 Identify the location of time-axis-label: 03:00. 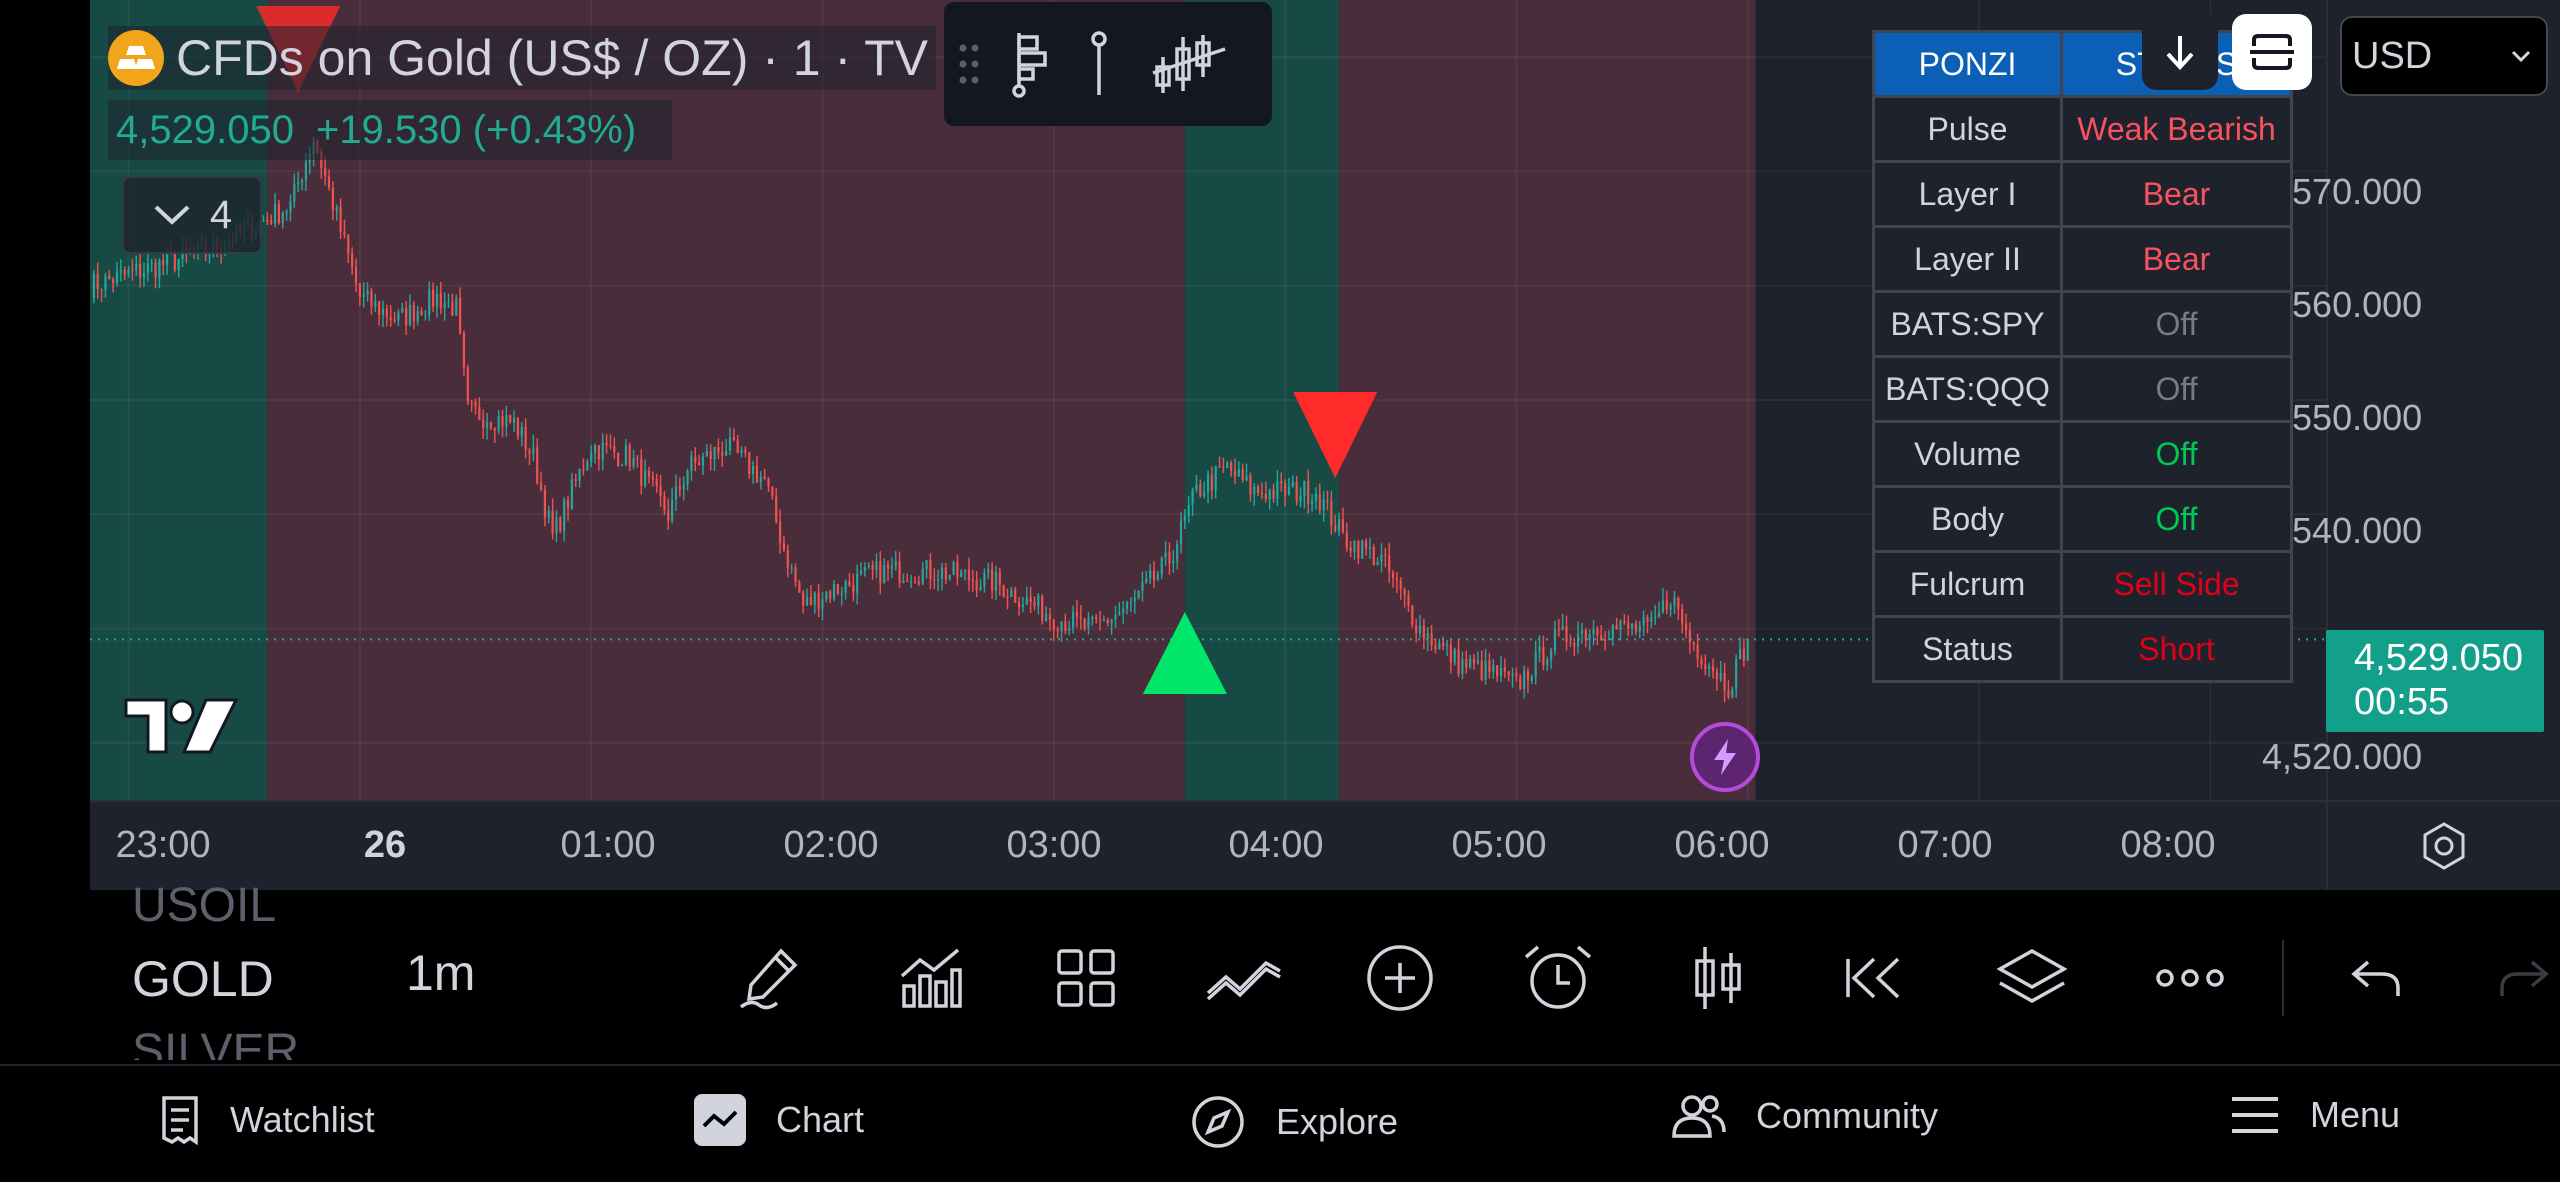
(1054, 845).